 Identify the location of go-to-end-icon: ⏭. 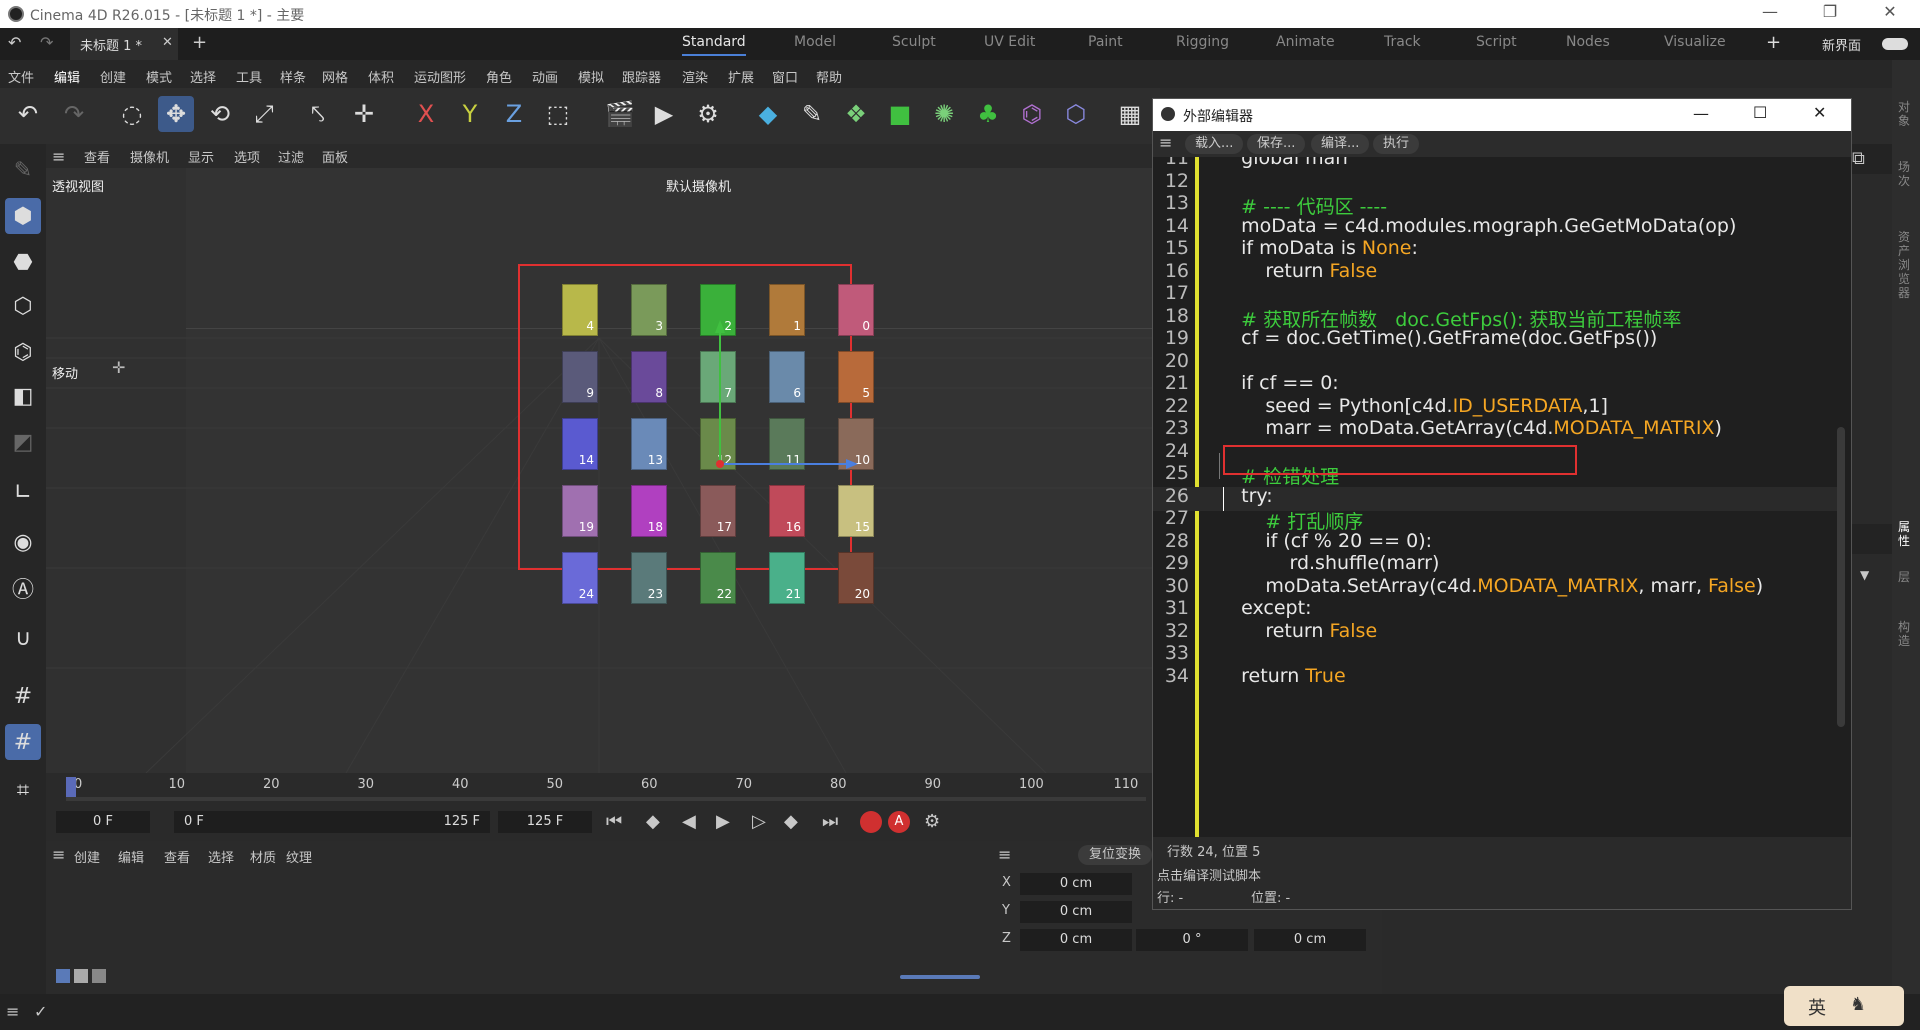
(830, 821).